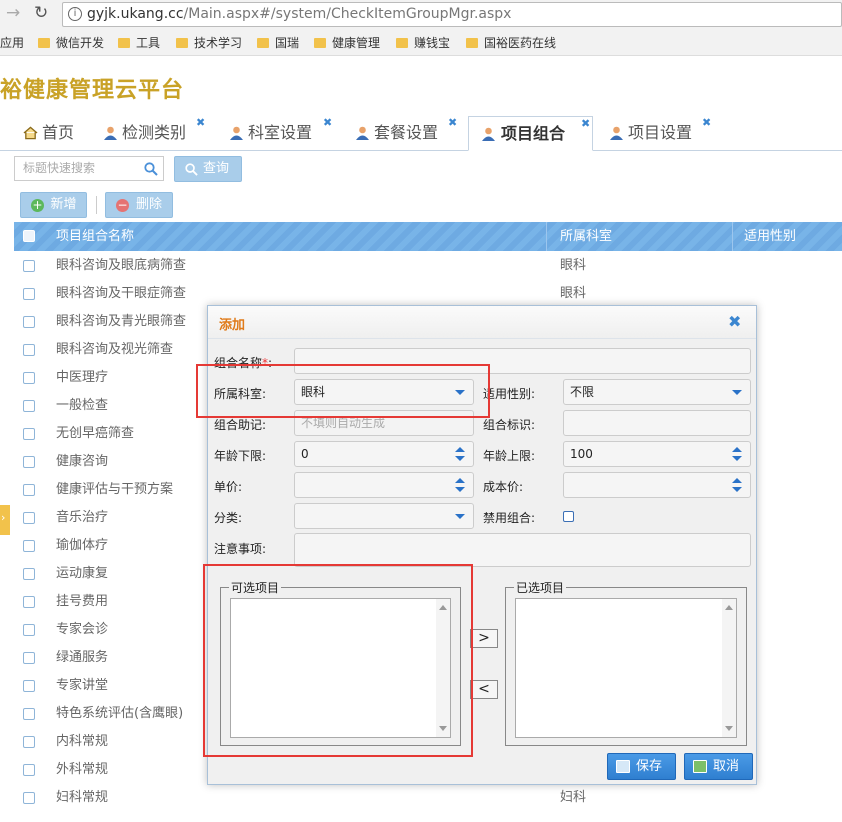 The height and width of the screenshot is (822, 842). I want to click on move-left-button: <, so click(484, 689).